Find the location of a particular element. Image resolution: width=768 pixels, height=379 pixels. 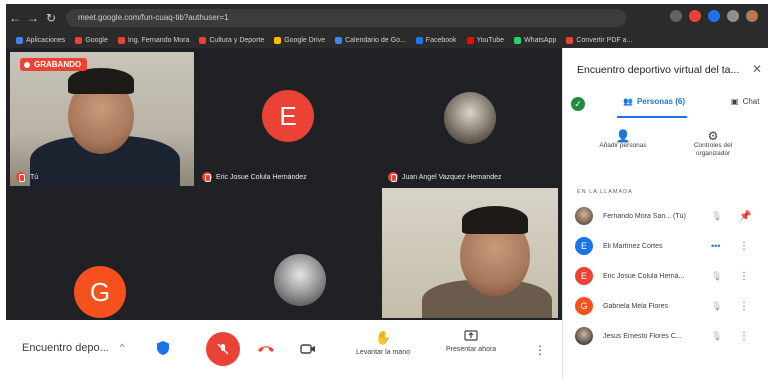

bookmark-item: Google is located at coordinates (91, 40).